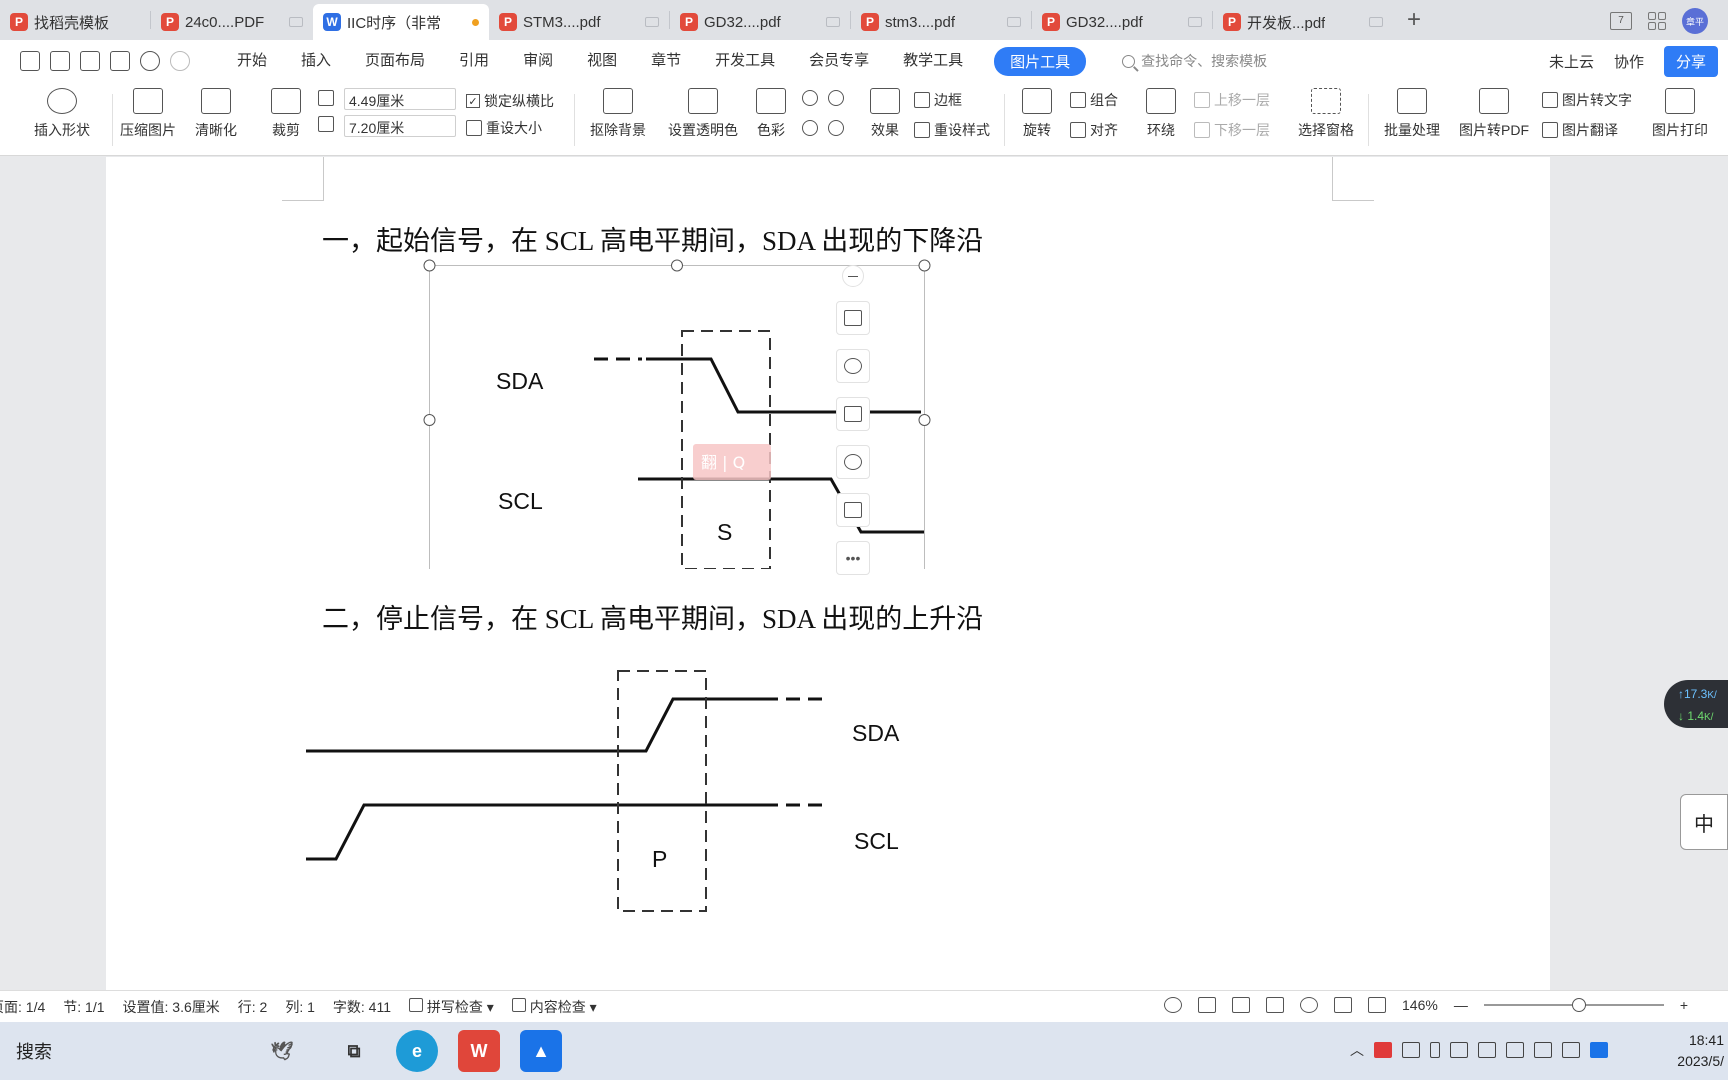 The height and width of the screenshot is (1080, 1728). I want to click on menu-item-layout: 页面布局, so click(395, 61).